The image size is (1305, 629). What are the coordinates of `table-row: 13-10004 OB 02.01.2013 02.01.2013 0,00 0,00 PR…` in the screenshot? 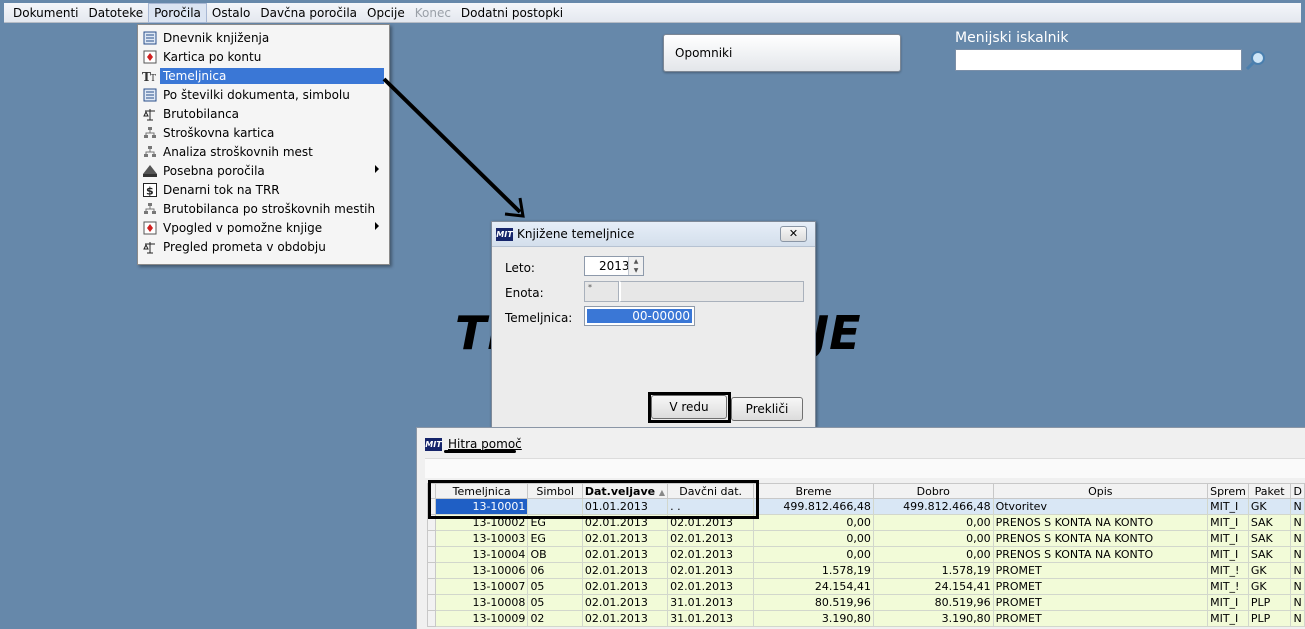 It's located at (866, 554).